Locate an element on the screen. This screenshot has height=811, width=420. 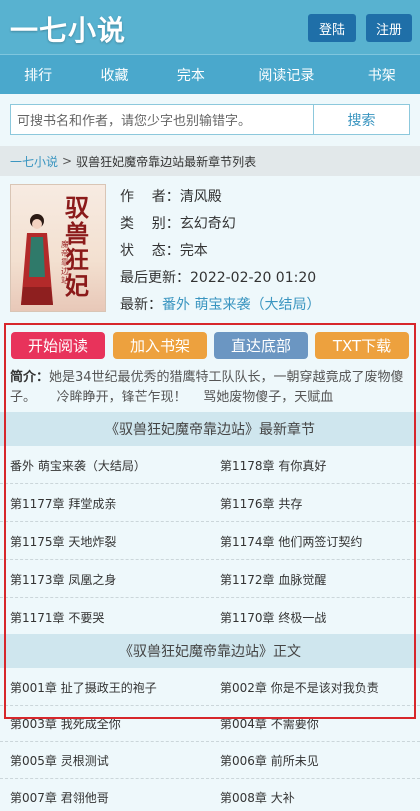
updated-row: 最后更新：2022-02-20 01:20 is located at coordinates (218, 277).